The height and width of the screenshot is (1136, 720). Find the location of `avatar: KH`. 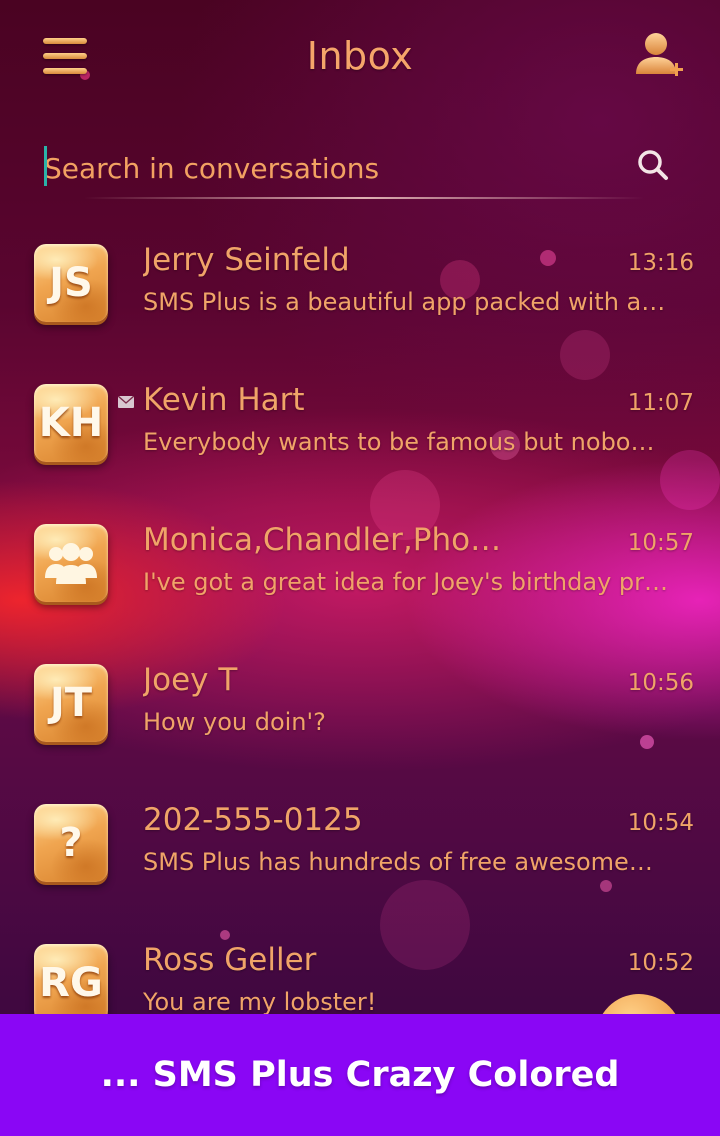

avatar: KH is located at coordinates (71, 423).